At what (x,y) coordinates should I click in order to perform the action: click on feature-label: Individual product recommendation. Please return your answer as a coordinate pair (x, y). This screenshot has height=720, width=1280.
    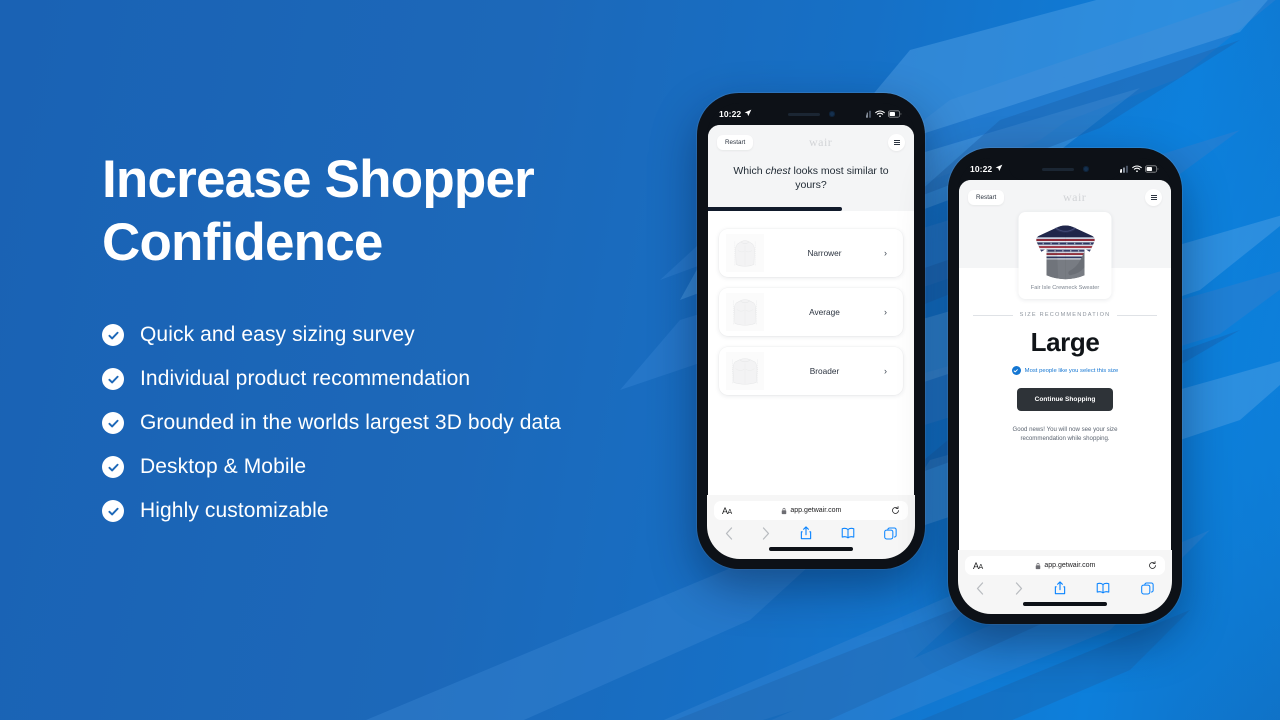
    Looking at the image, I should click on (305, 378).